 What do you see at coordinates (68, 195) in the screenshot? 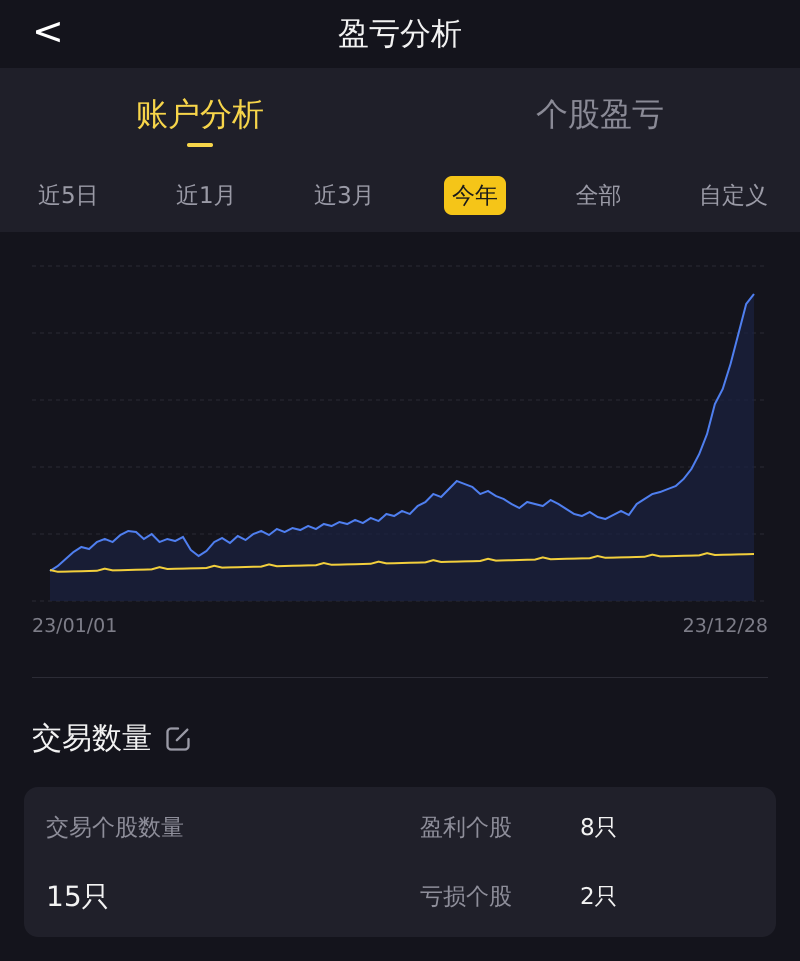
I see `period-tab: 近5日` at bounding box center [68, 195].